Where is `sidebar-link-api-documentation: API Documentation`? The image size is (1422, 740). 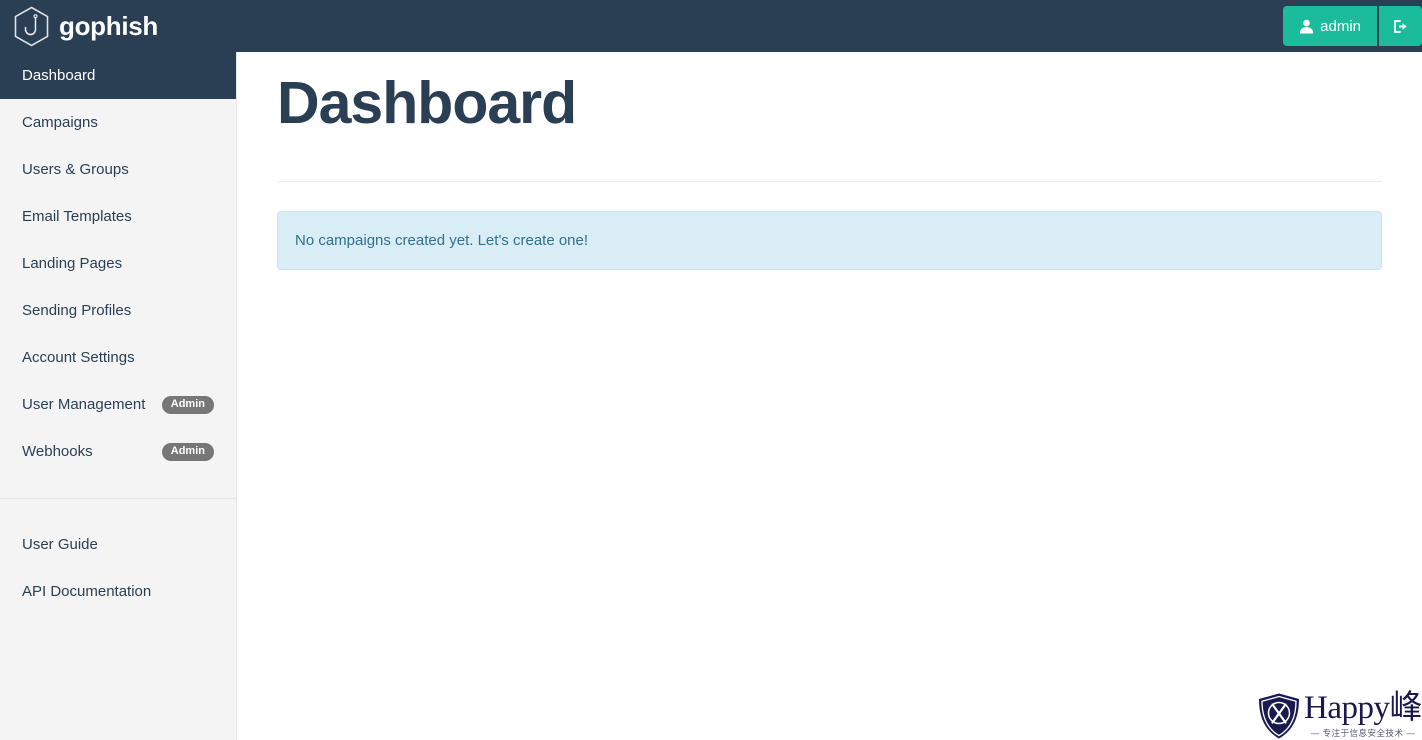 sidebar-link-api-documentation: API Documentation is located at coordinates (118, 591).